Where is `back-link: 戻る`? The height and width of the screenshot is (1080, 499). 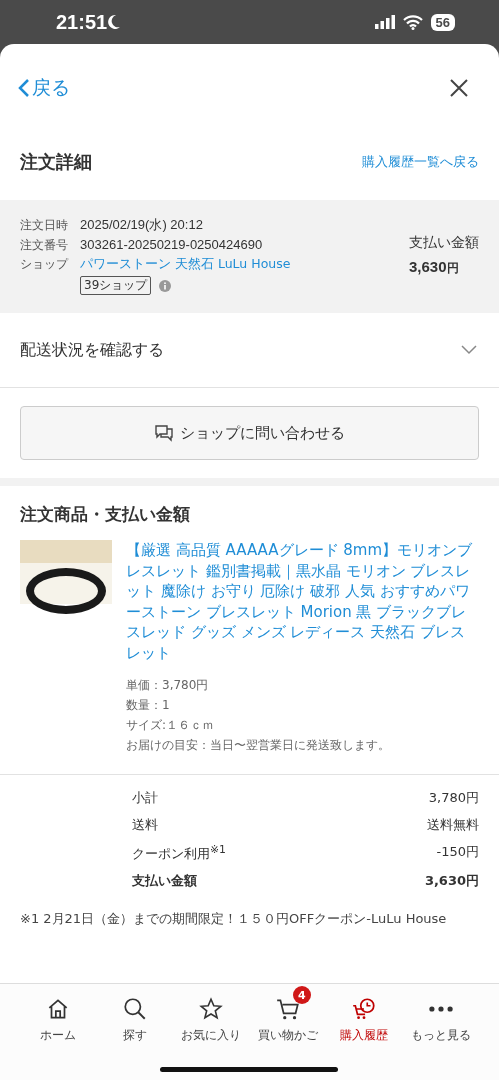
back-link: 戻る is located at coordinates (44, 88).